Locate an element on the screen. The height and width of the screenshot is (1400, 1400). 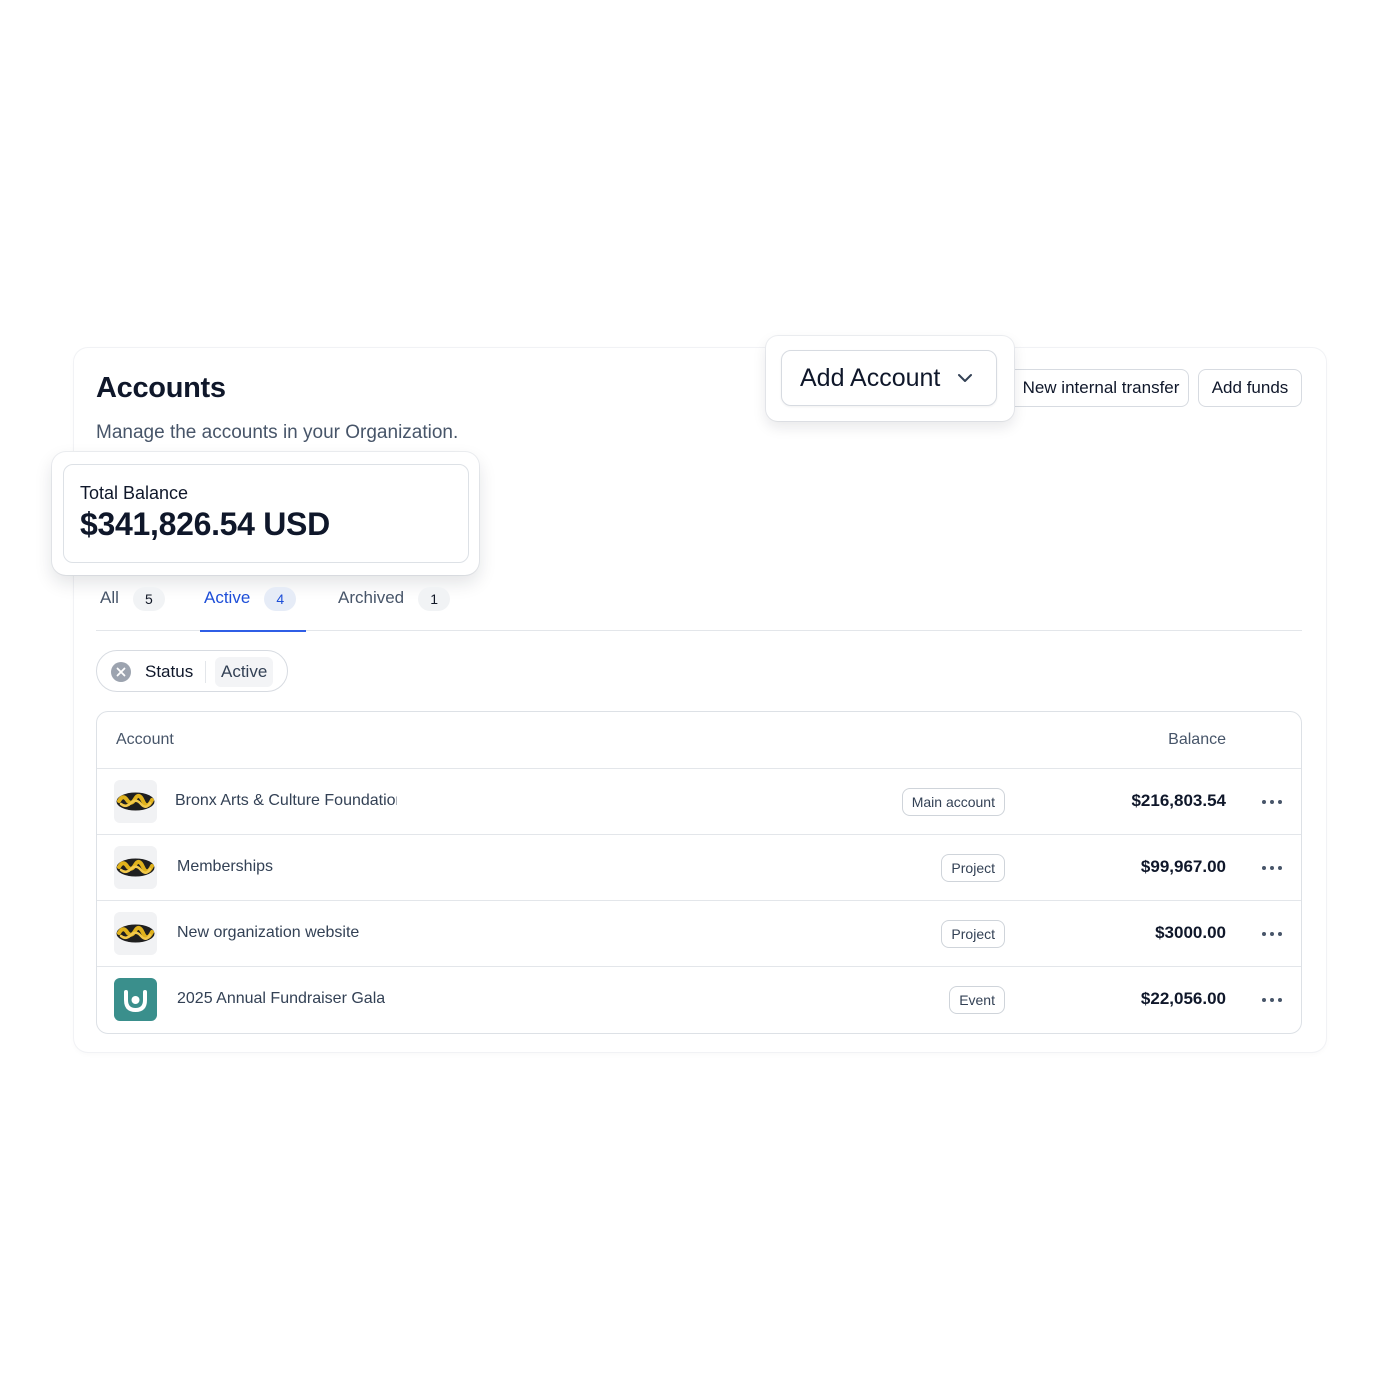
new-internal-transfer-button: New internal transfer is located at coordinates (1097, 388).